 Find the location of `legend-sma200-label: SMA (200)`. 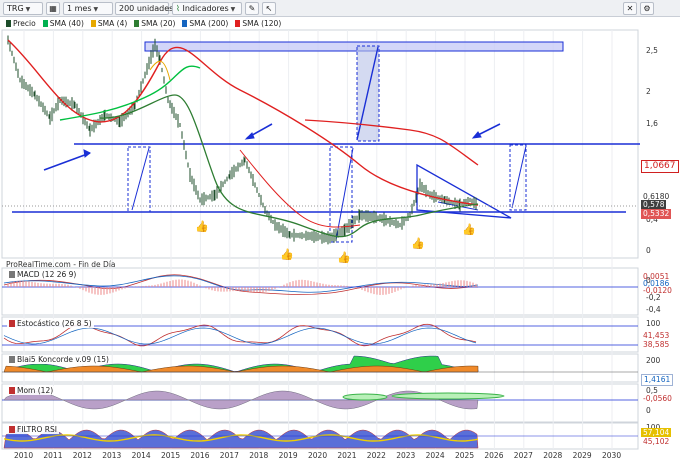

legend-sma200-label: SMA (200) is located at coordinates (209, 23).